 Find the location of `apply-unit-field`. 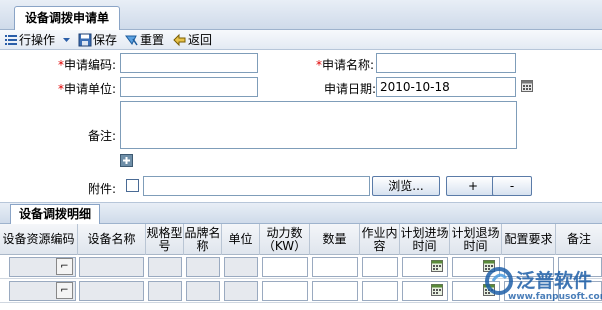

apply-unit-field is located at coordinates (189, 87).